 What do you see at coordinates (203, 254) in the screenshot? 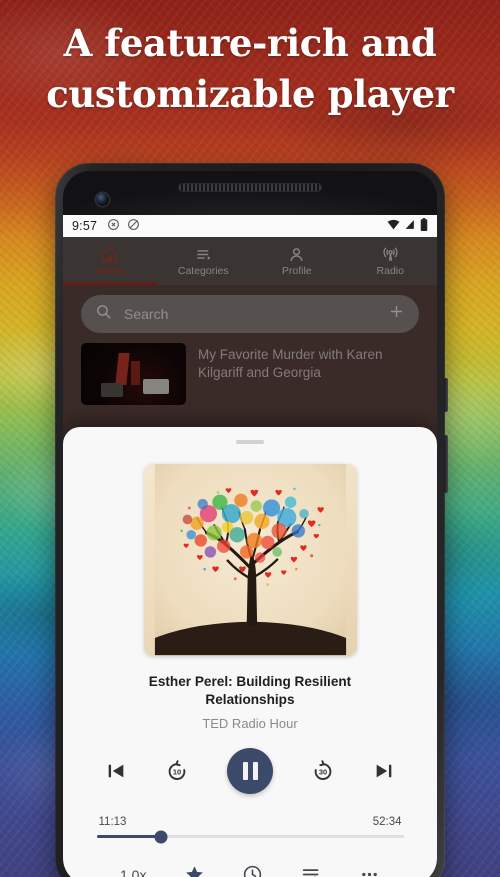
I see `playlist-icon` at bounding box center [203, 254].